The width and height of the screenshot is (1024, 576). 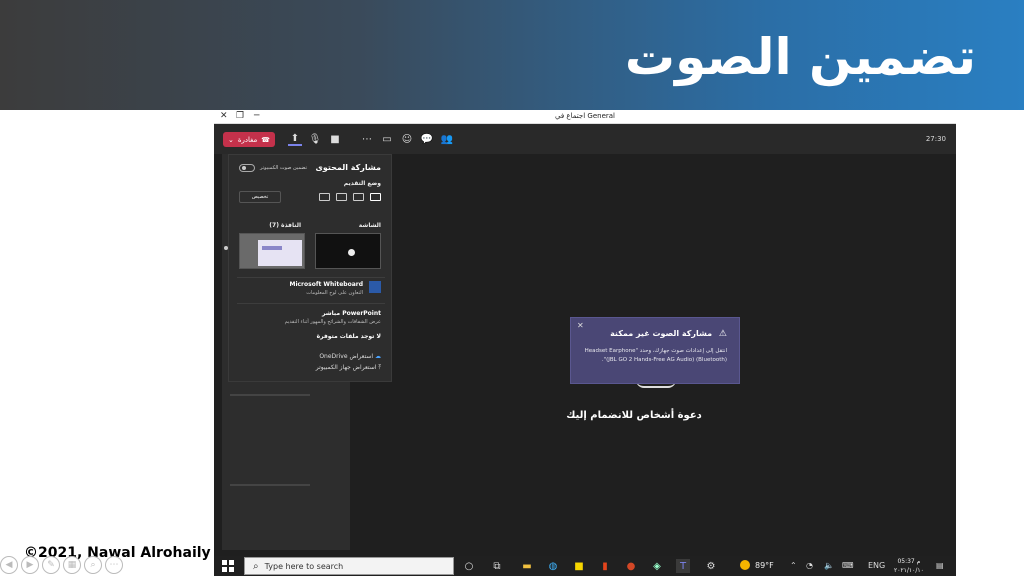 I want to click on computer-label: استعراض جهاز الكمبيوتر, so click(x=346, y=367).